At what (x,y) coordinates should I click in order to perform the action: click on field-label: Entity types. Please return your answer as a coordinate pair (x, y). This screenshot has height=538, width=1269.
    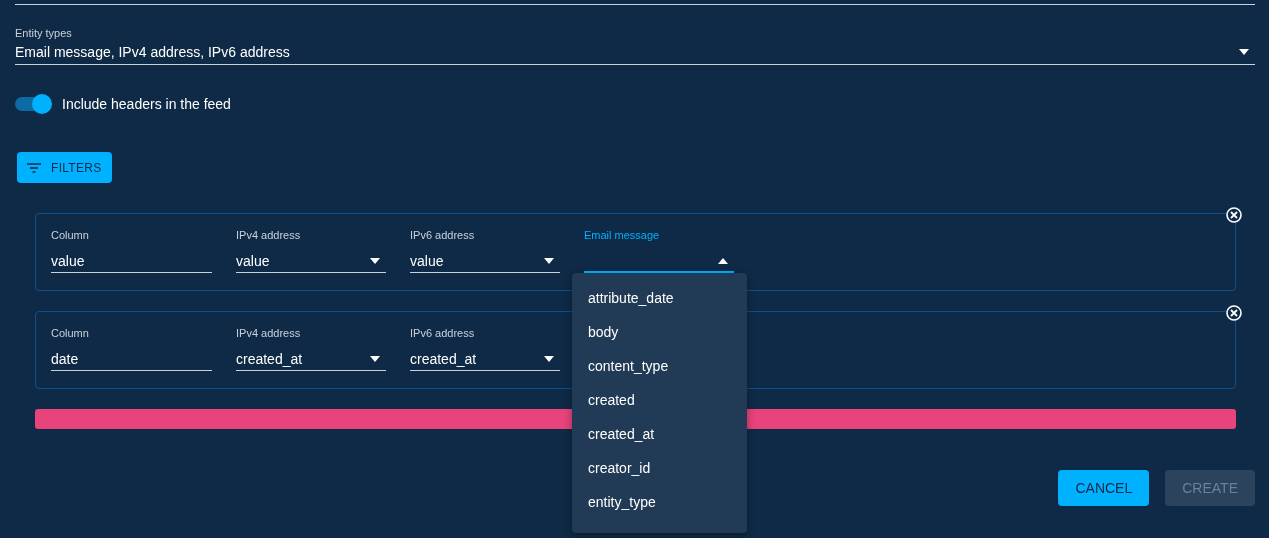
    Looking at the image, I should click on (44, 33).